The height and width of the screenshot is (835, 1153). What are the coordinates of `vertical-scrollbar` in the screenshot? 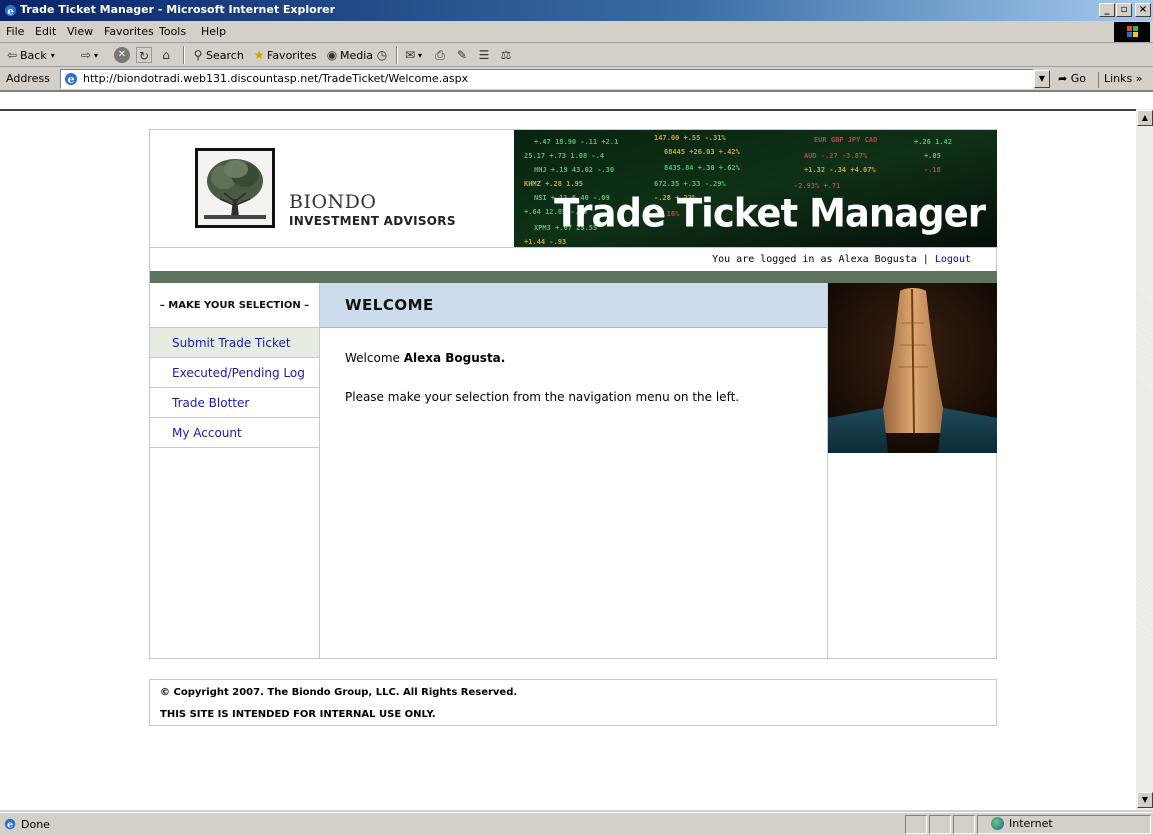 It's located at (1144, 459).